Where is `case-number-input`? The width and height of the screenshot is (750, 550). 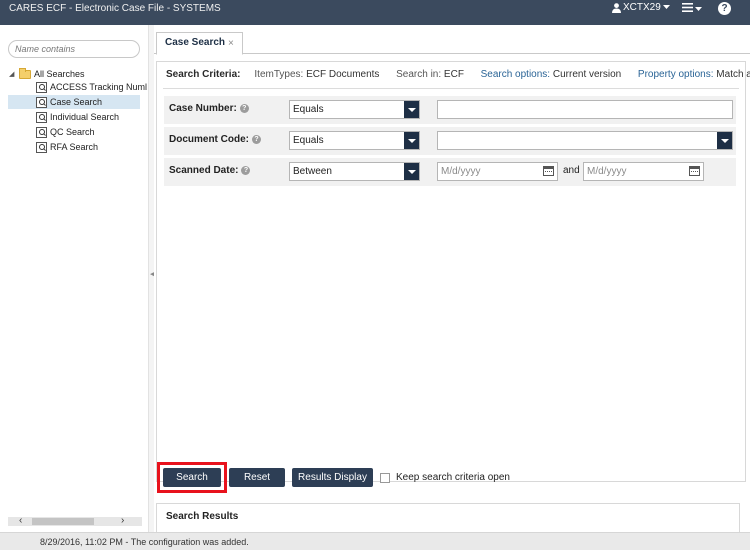 case-number-input is located at coordinates (585, 109).